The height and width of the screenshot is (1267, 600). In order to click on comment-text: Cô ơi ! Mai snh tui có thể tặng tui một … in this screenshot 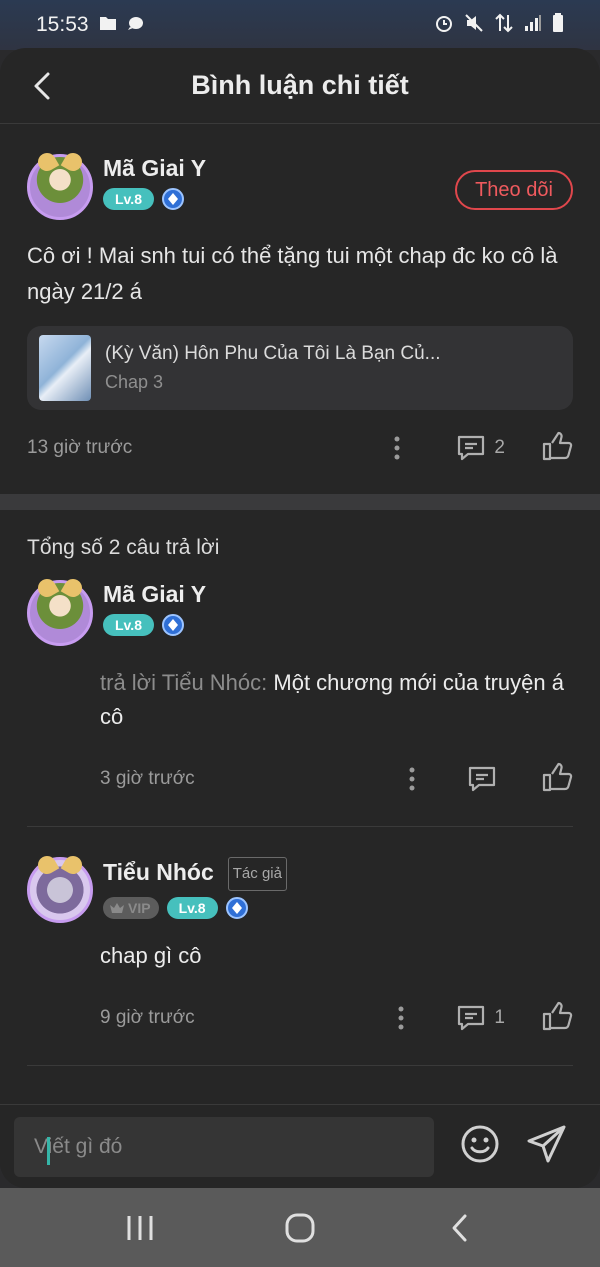, I will do `click(292, 273)`.